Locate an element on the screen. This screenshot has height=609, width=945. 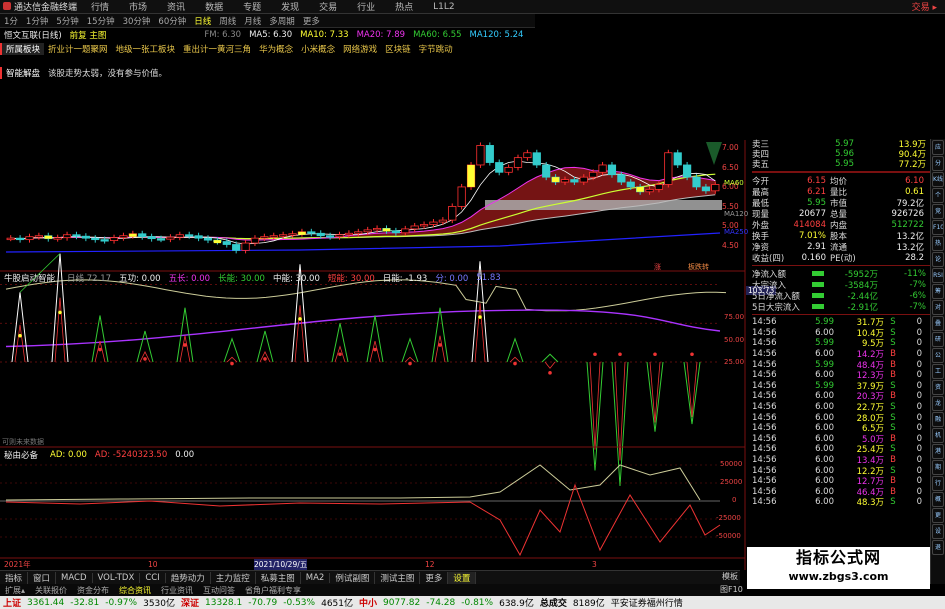
sidebar-button: 对比 is located at coordinates (938, 307).